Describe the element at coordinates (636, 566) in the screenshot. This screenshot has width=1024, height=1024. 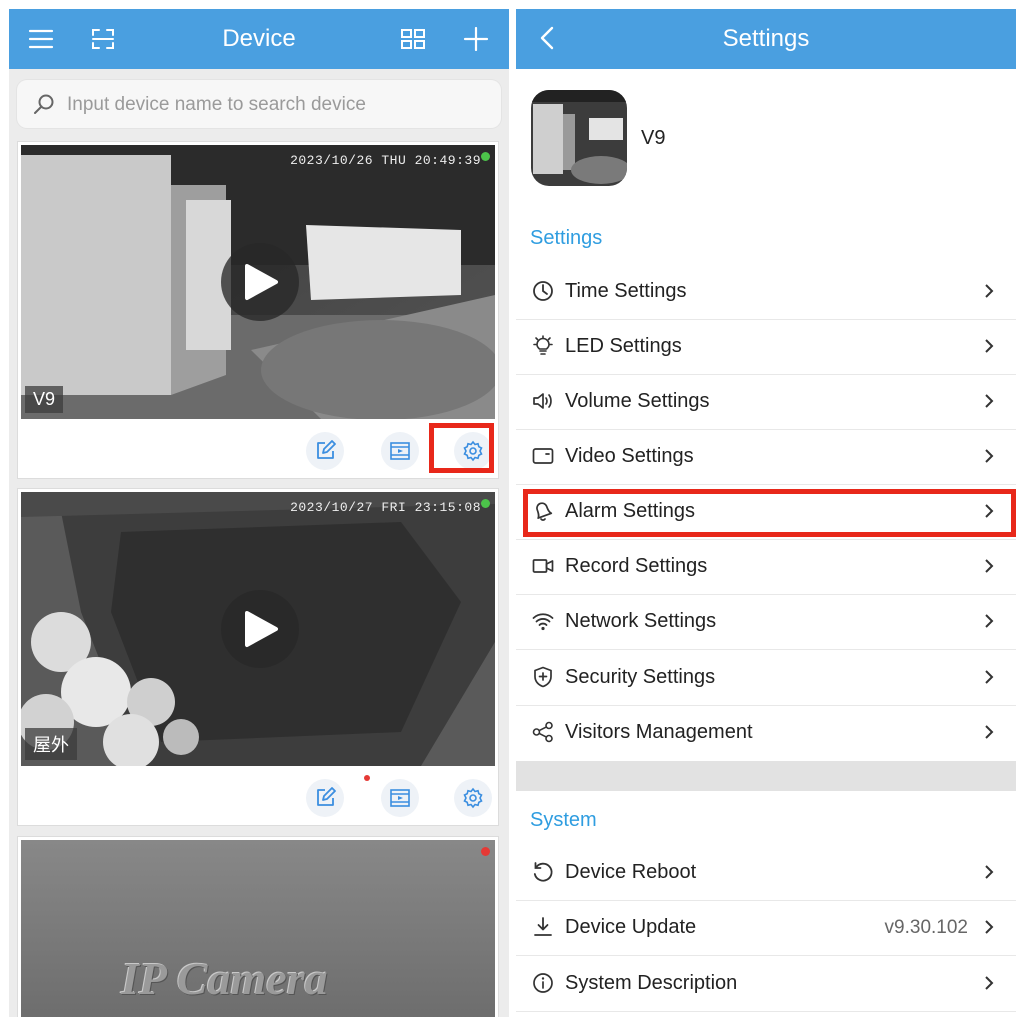
I see `settings-item-label: Record Settings` at that location.